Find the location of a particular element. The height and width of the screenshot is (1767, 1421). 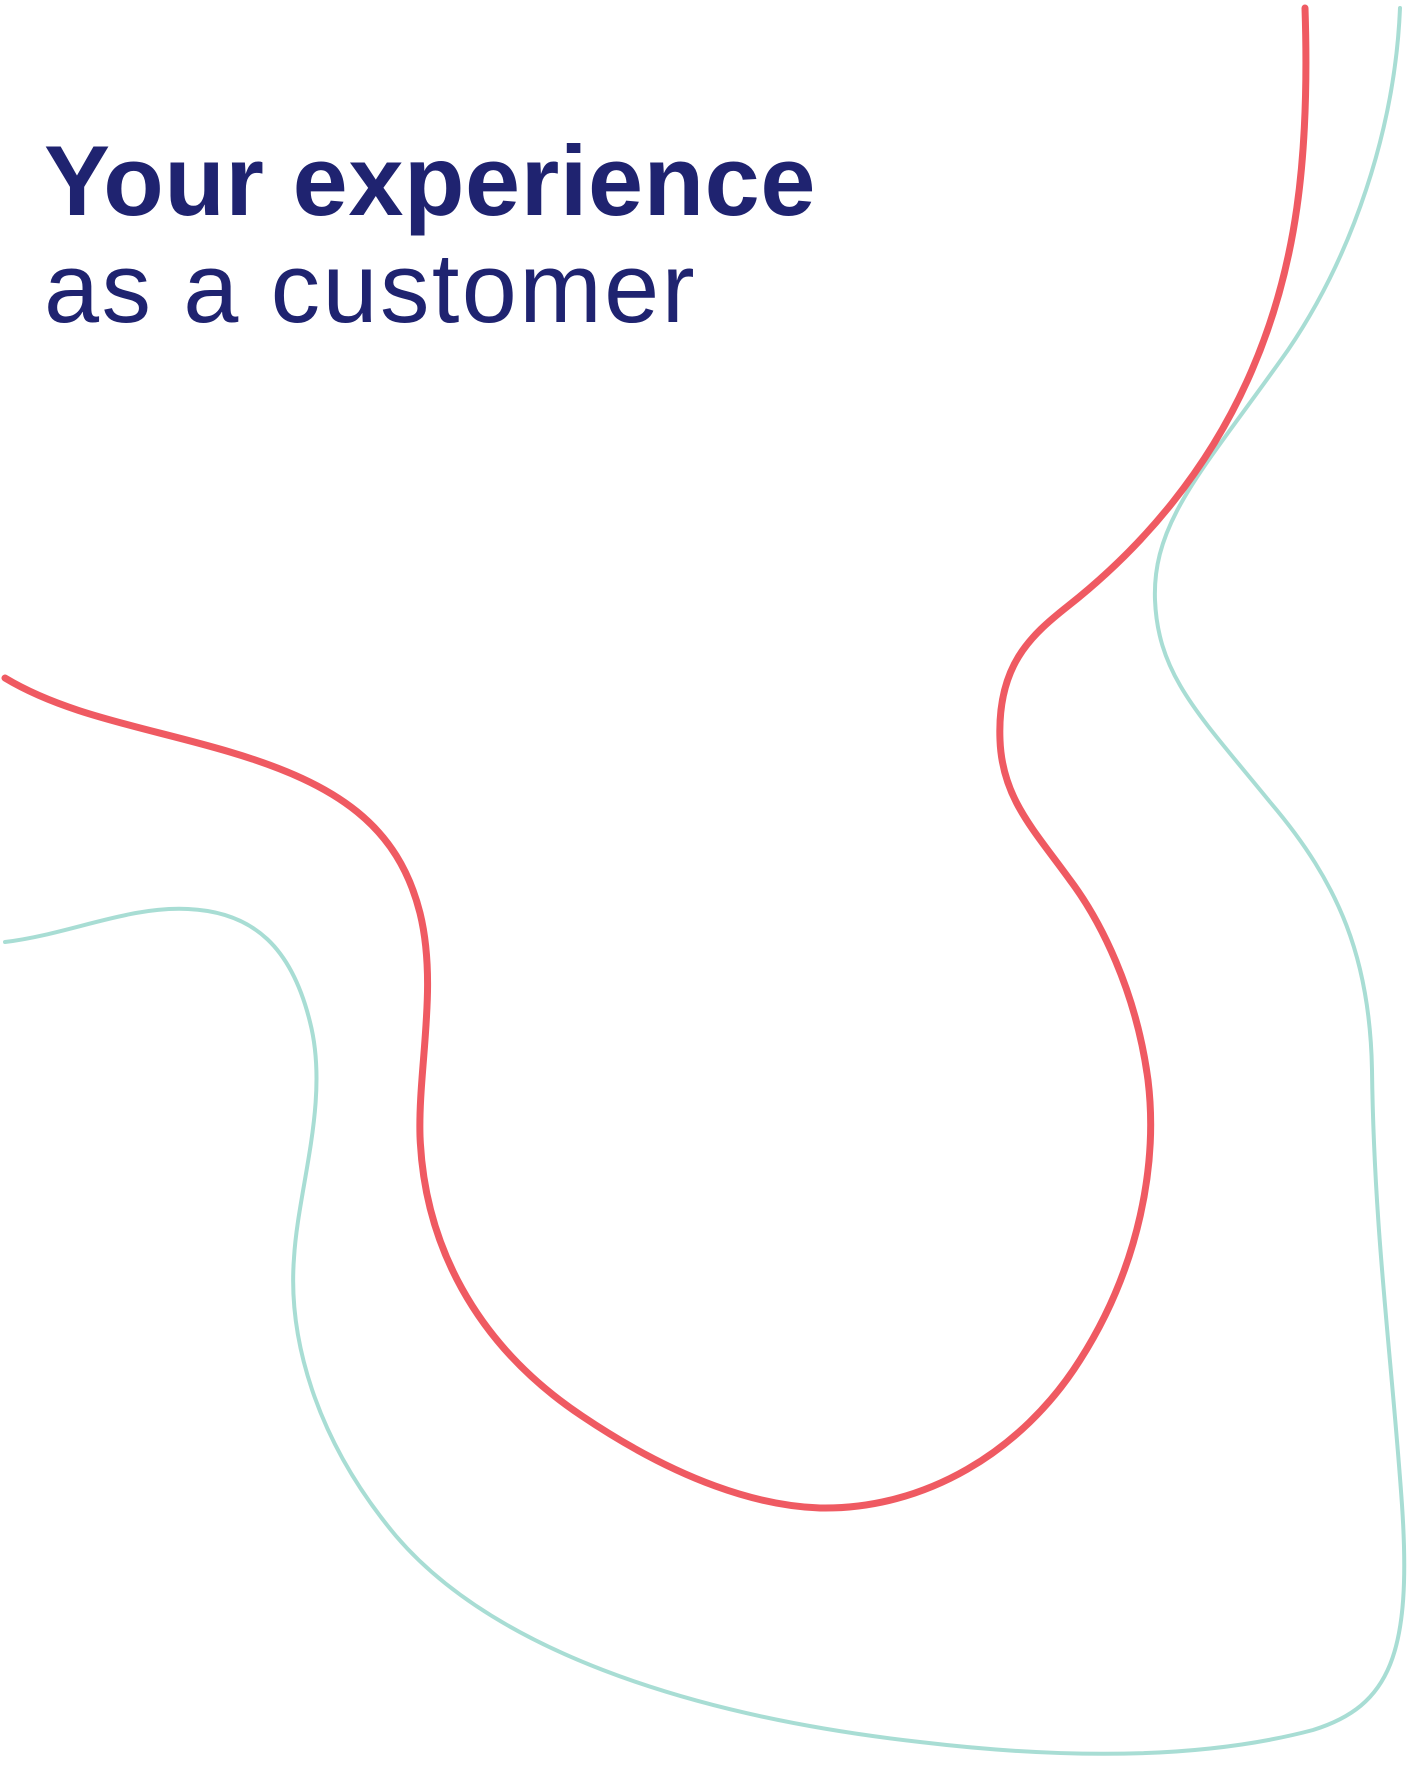

page-title: Your experience as a customer is located at coordinates (430, 235).